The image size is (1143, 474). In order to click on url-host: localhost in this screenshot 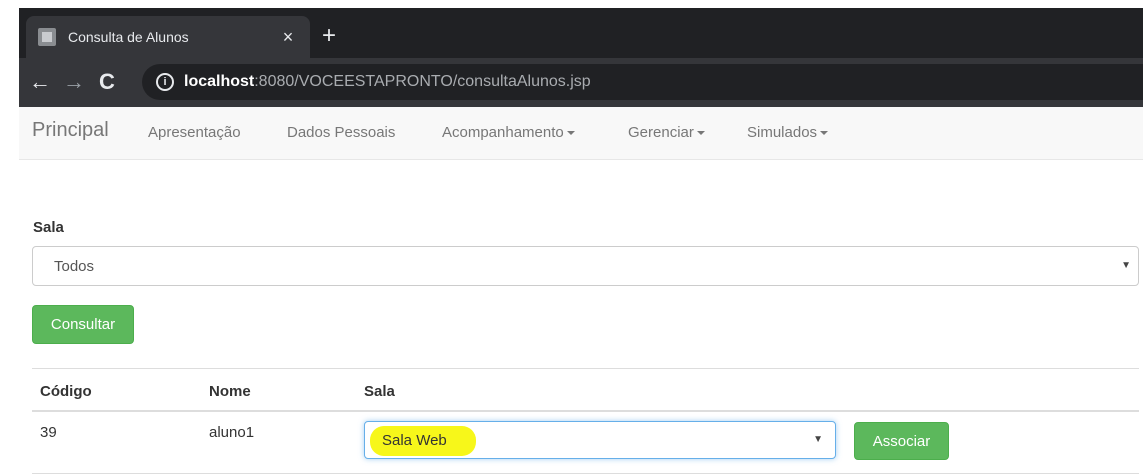, I will do `click(219, 81)`.